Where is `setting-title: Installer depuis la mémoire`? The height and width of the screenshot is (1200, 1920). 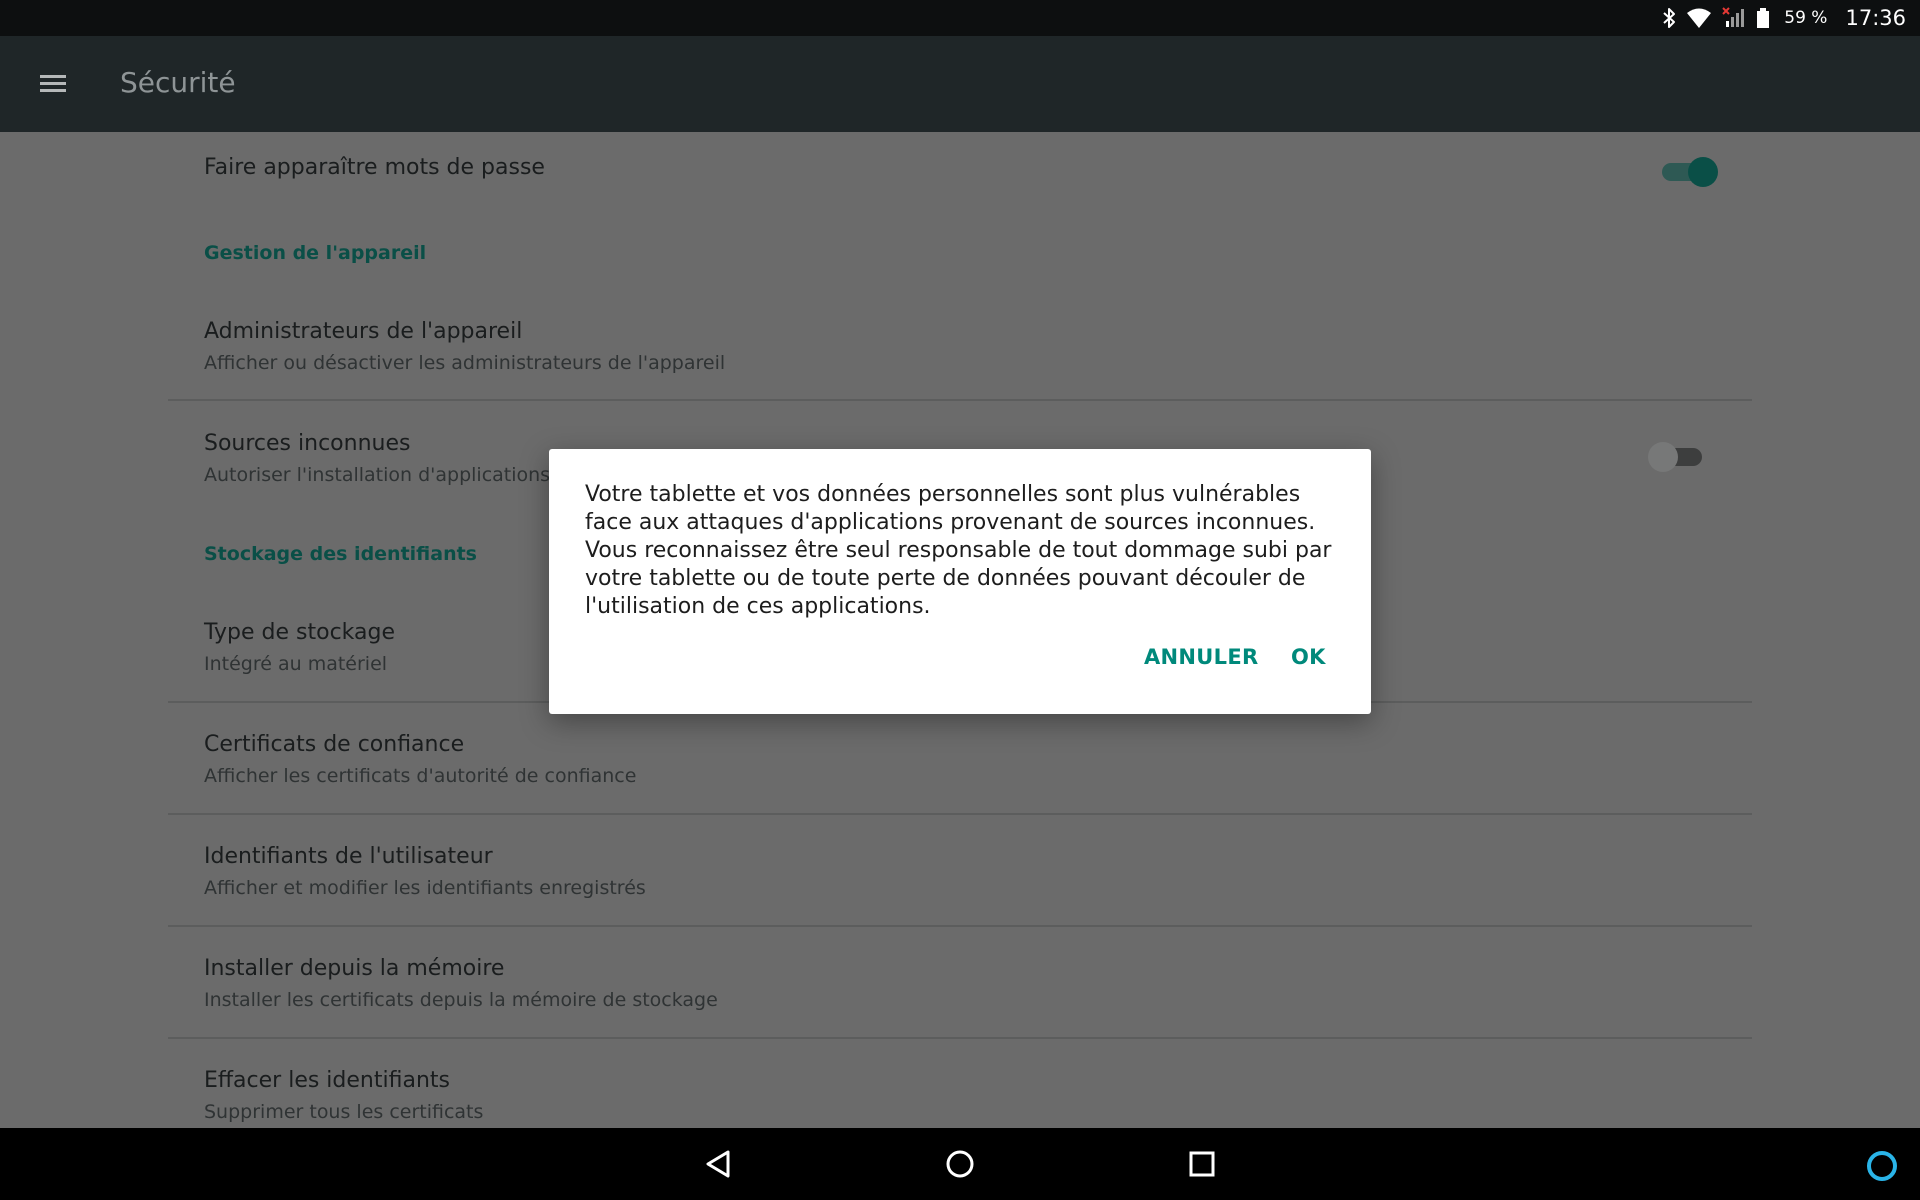
setting-title: Installer depuis la mémoire is located at coordinates (354, 968).